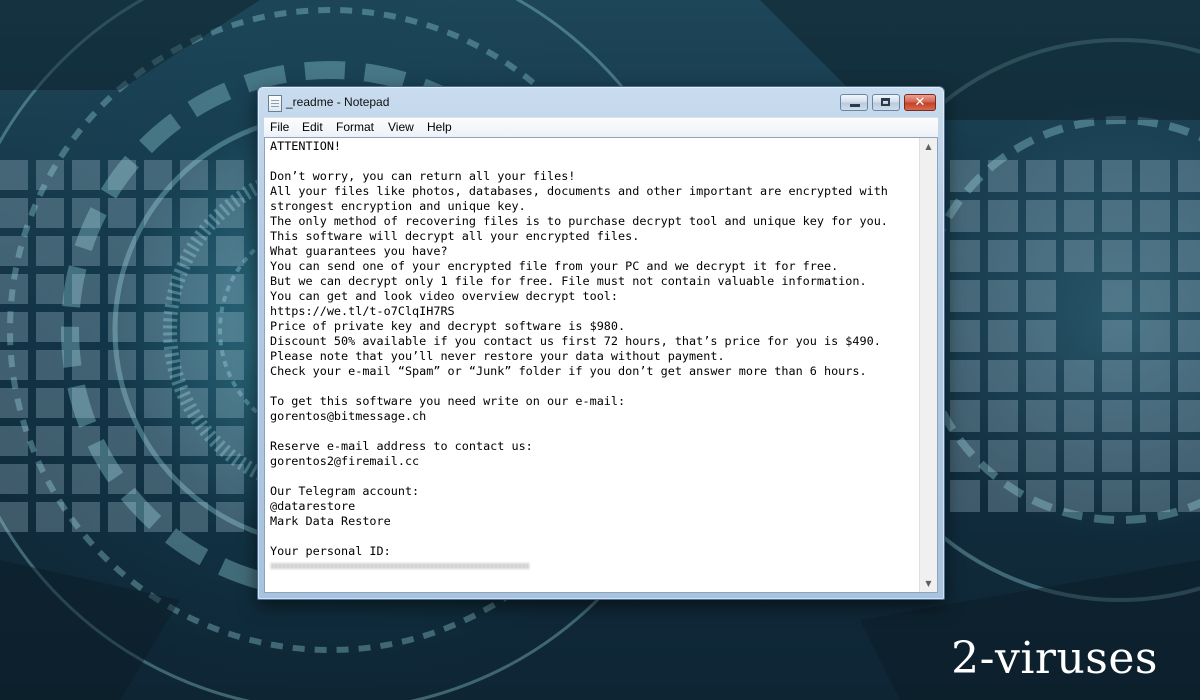 This screenshot has width=1200, height=700. Describe the element at coordinates (439, 127) in the screenshot. I see `menu-help: Help` at that location.